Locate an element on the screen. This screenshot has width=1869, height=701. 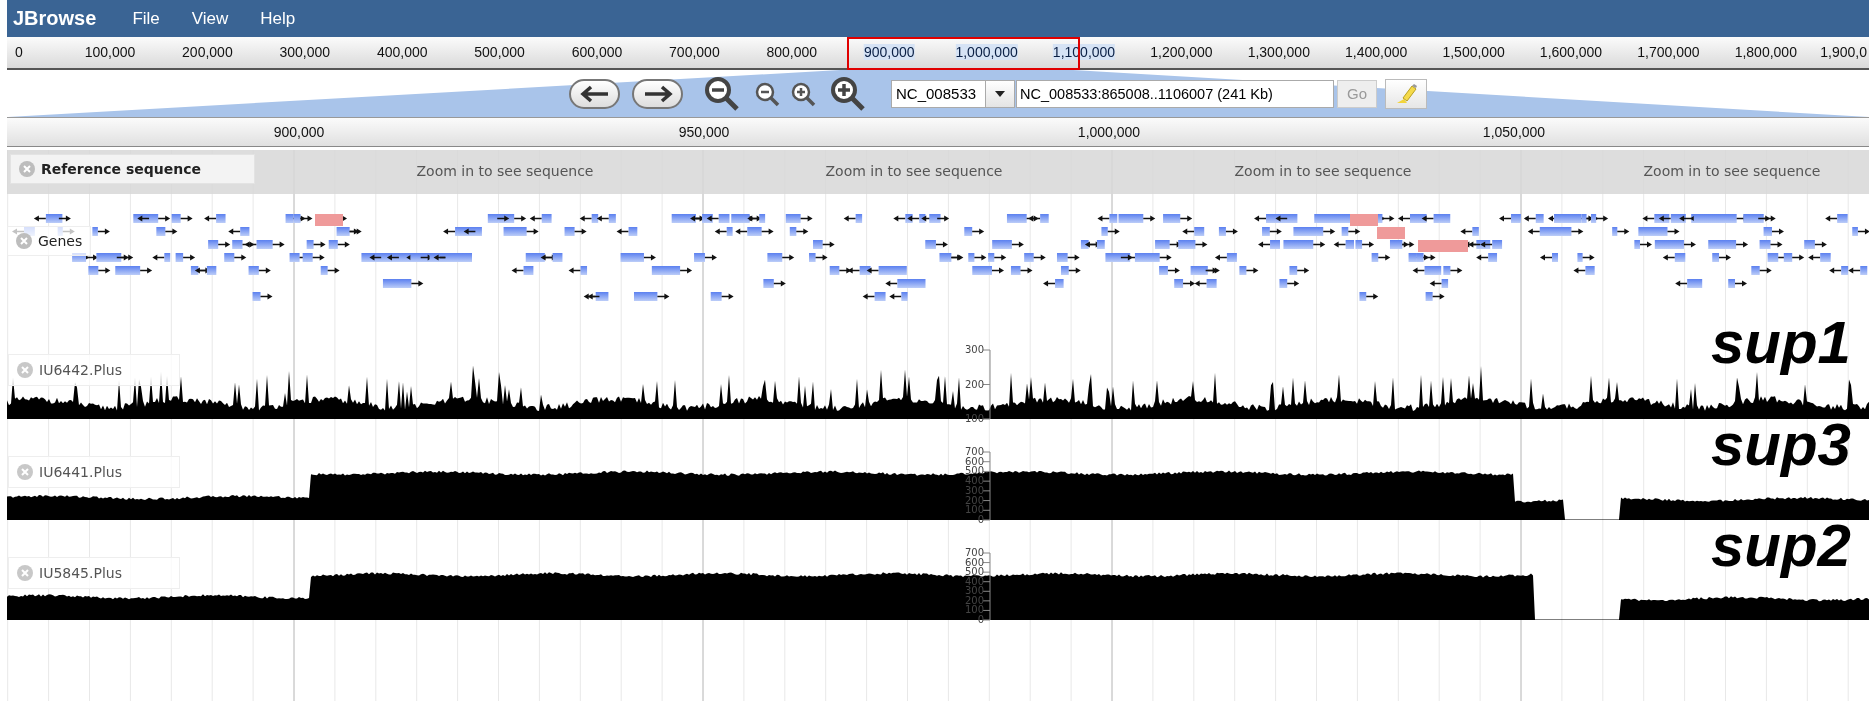
ruler-label: 1,900,0 is located at coordinates (1843, 52).